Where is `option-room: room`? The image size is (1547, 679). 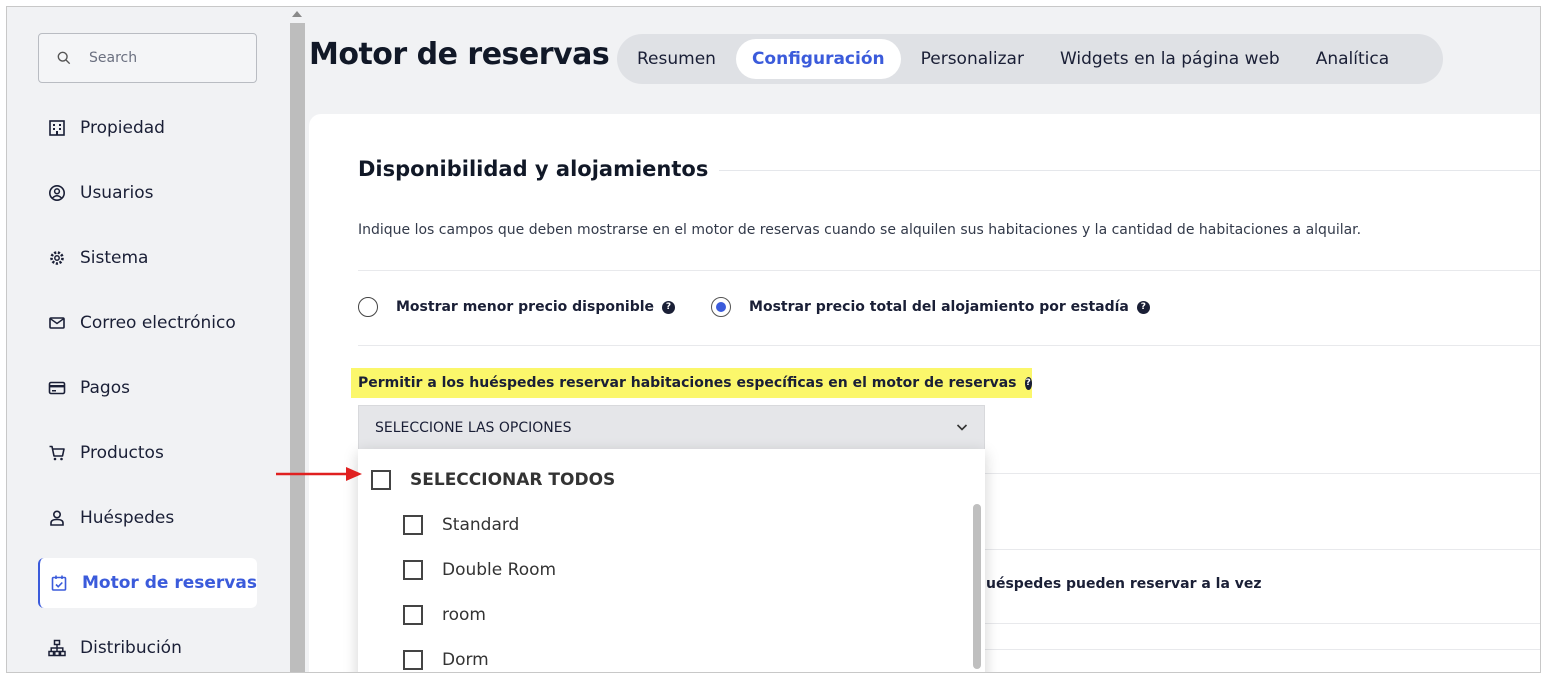
option-room: room is located at coordinates (444, 615).